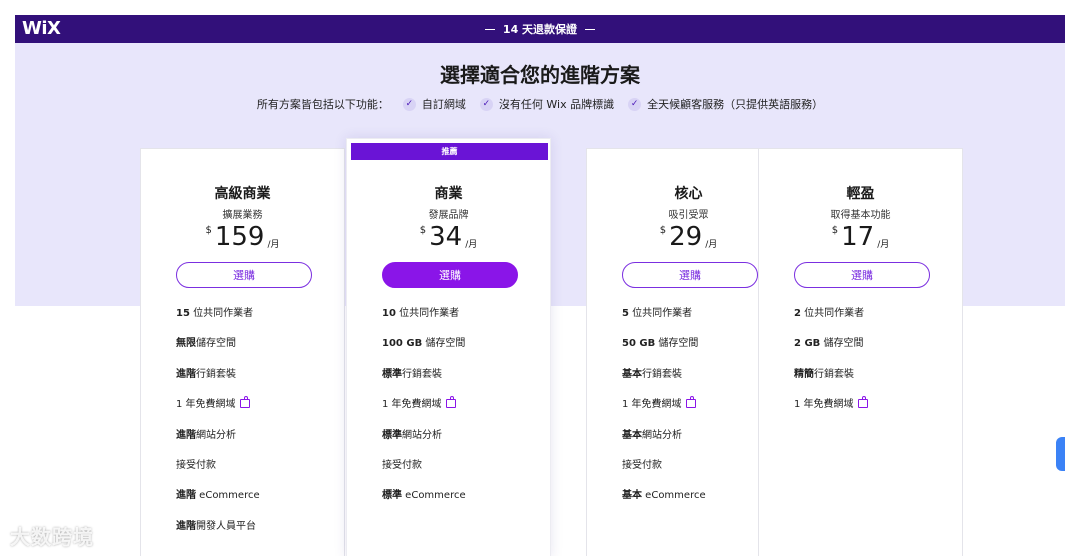  What do you see at coordinates (860, 215) in the screenshot?
I see `plan-subtitle: 取得基本功能` at bounding box center [860, 215].